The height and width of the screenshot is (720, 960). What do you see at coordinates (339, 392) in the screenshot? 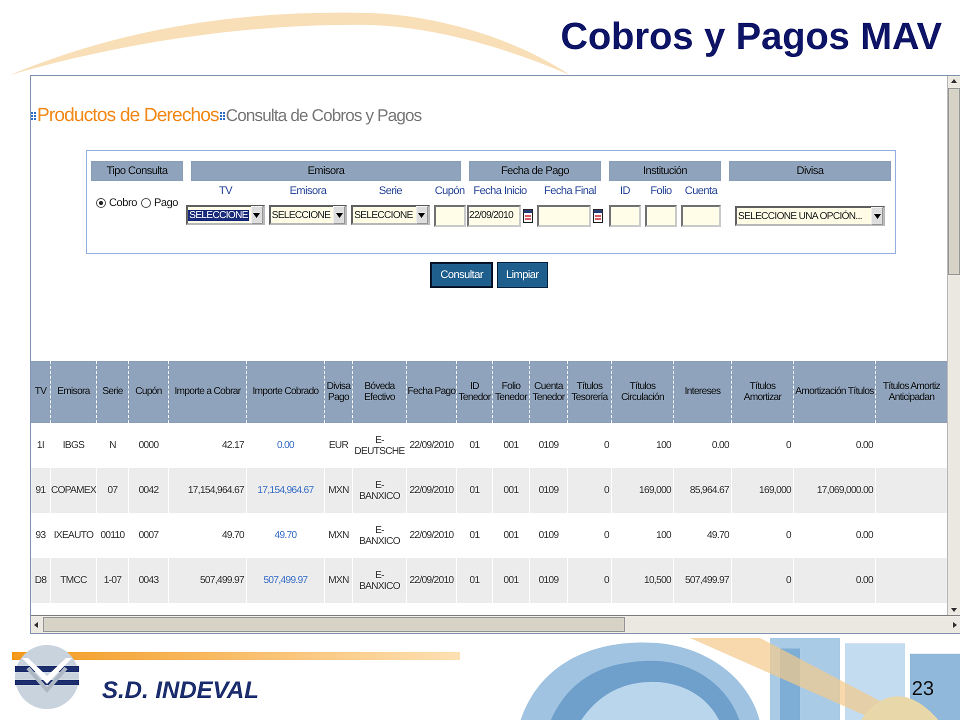
I see `column-header: Divisa Pago` at bounding box center [339, 392].